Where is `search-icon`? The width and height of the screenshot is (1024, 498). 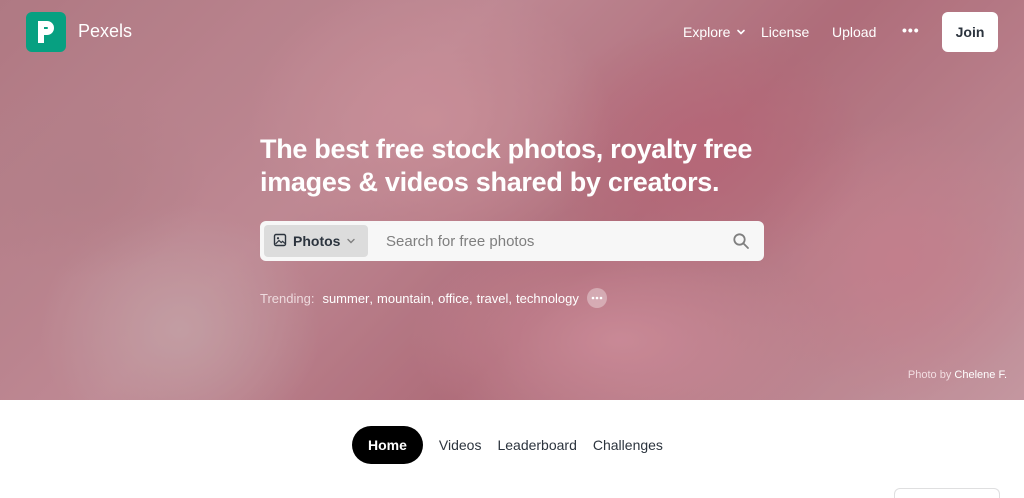
search-icon is located at coordinates (741, 241).